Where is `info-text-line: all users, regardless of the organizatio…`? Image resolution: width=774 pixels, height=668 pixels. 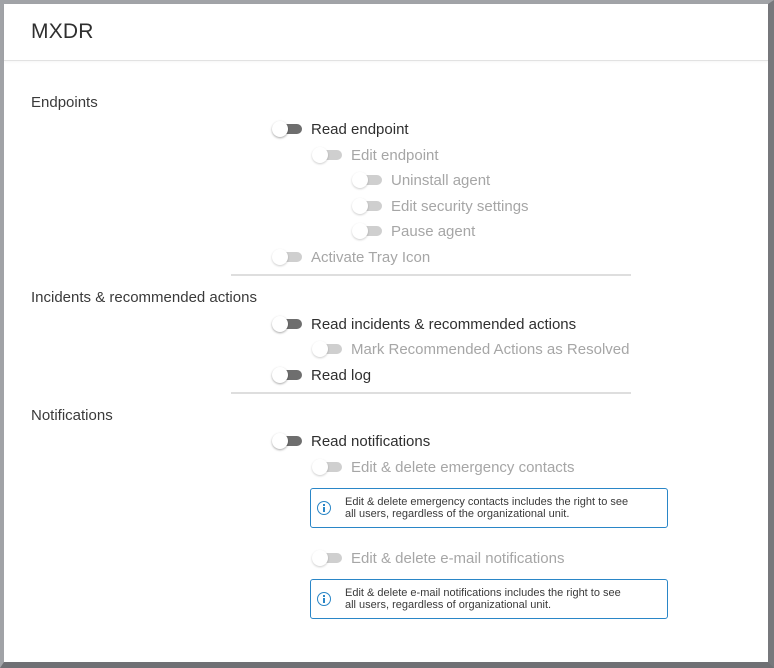 info-text-line: all users, regardless of the organizatio… is located at coordinates (457, 514).